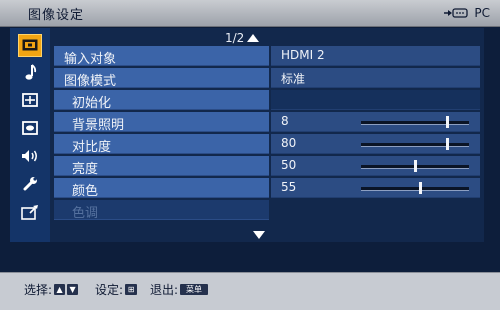 This screenshot has height=310, width=500. Describe the element at coordinates (161, 210) in the screenshot. I see `row-label-cell: 色调` at that location.